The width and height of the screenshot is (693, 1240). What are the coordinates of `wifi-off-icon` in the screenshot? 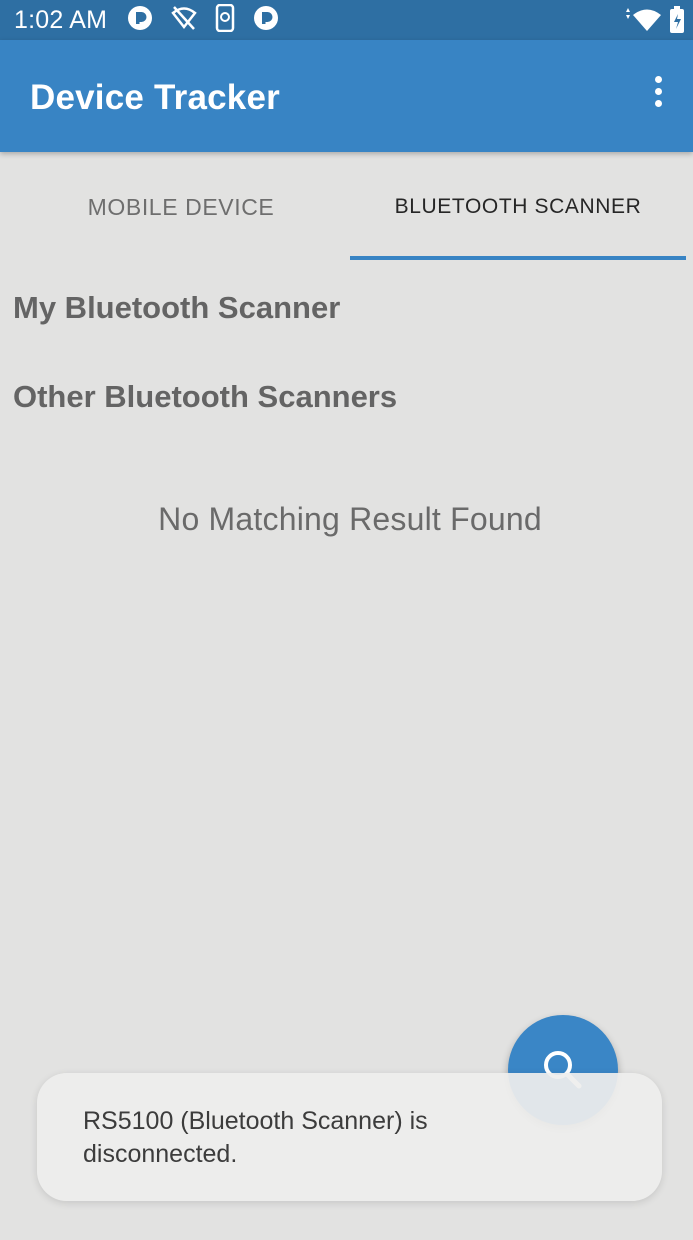 It's located at (184, 20).